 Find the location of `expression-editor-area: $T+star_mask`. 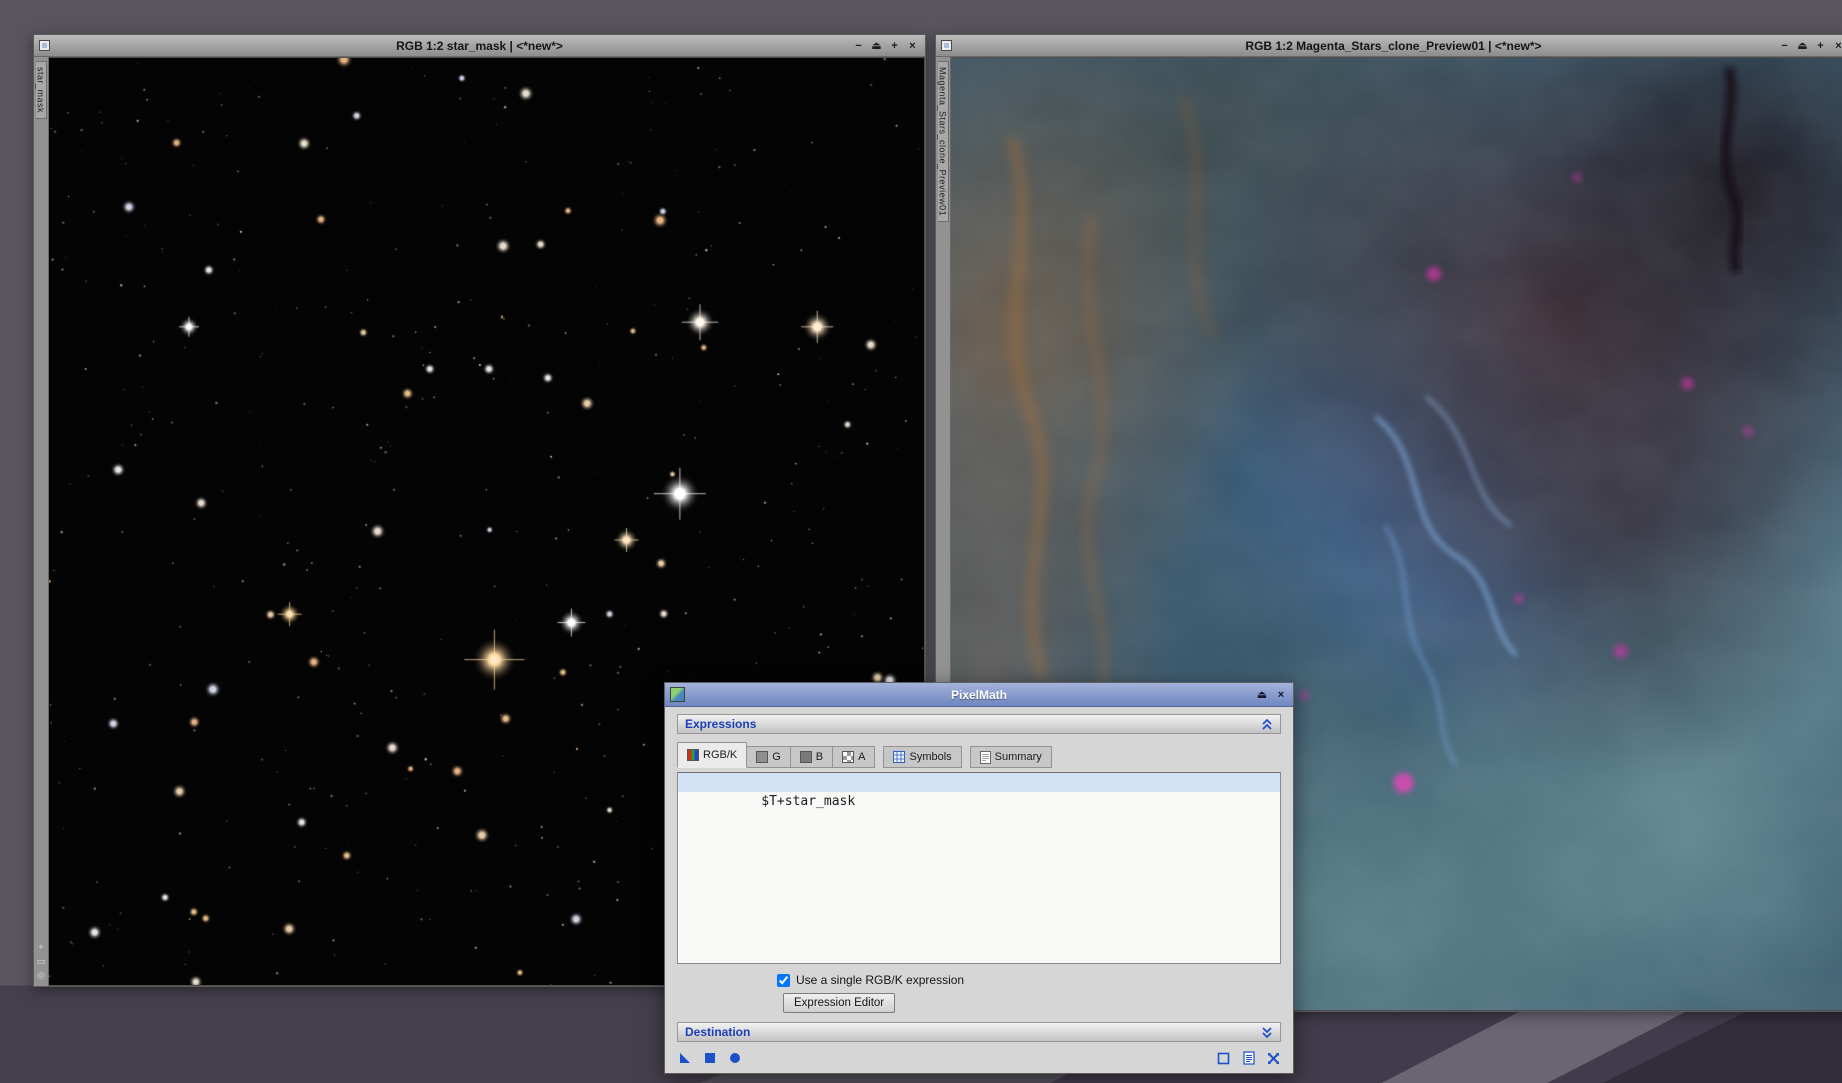

expression-editor-area: $T+star_mask is located at coordinates (979, 868).